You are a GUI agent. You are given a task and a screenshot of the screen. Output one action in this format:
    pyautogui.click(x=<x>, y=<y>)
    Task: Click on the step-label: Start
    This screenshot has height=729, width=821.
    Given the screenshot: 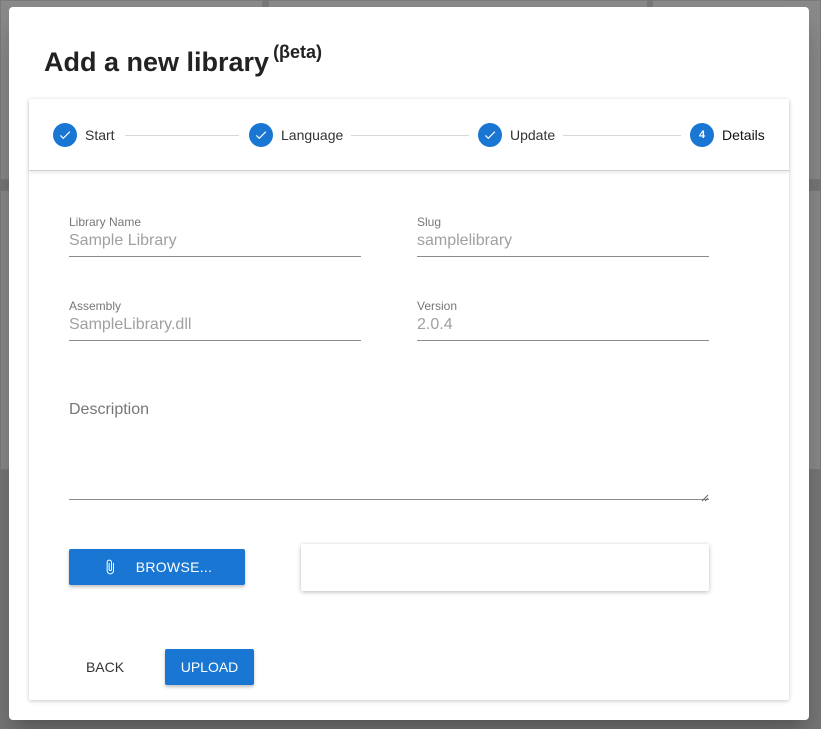 What is the action you would take?
    pyautogui.click(x=100, y=135)
    